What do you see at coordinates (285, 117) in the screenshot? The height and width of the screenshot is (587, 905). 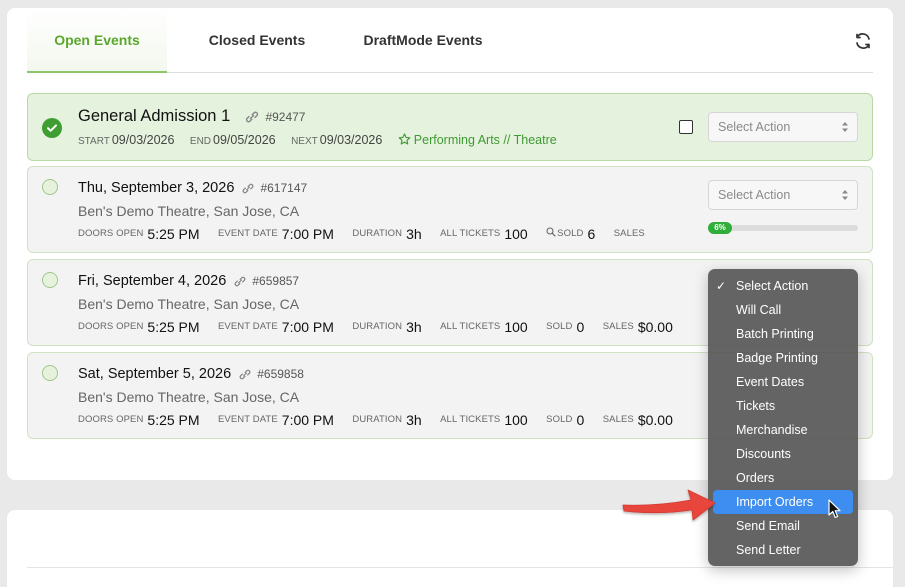 I see `event-group-id: #92477` at bounding box center [285, 117].